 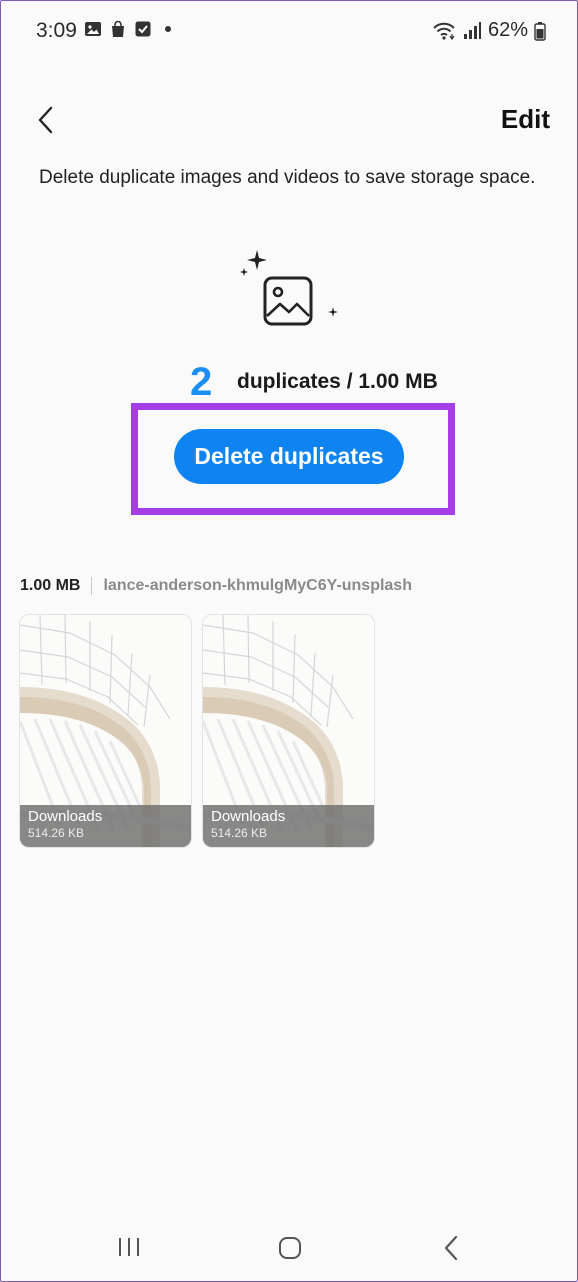 I want to click on shopping-bag-icon, so click(x=118, y=28).